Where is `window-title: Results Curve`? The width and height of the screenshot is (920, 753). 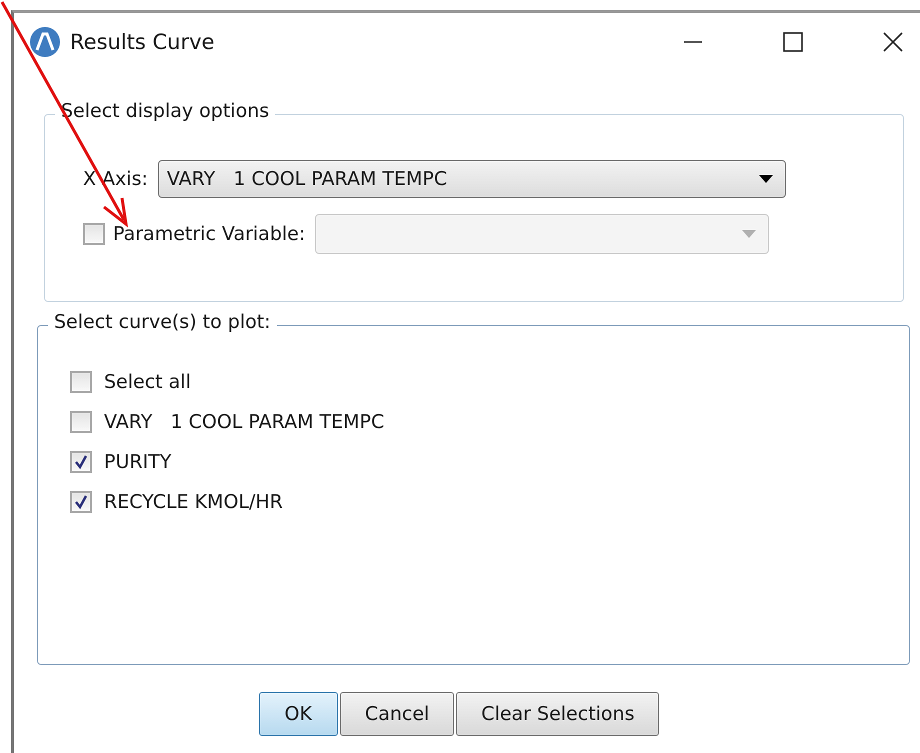
window-title: Results Curve is located at coordinates (142, 42).